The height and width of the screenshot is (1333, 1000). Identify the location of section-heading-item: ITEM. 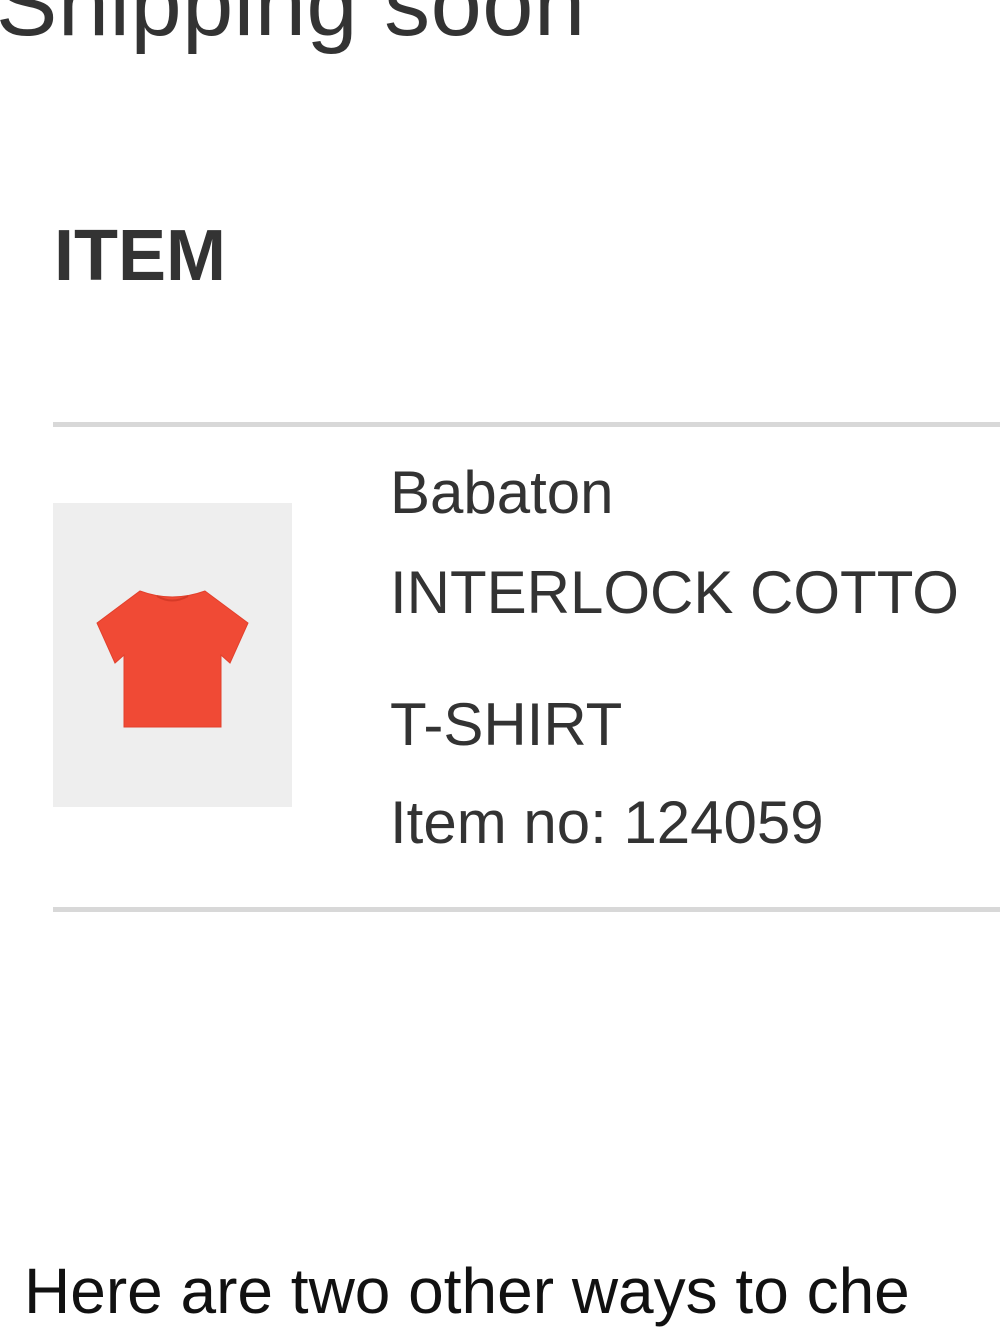
(140, 256).